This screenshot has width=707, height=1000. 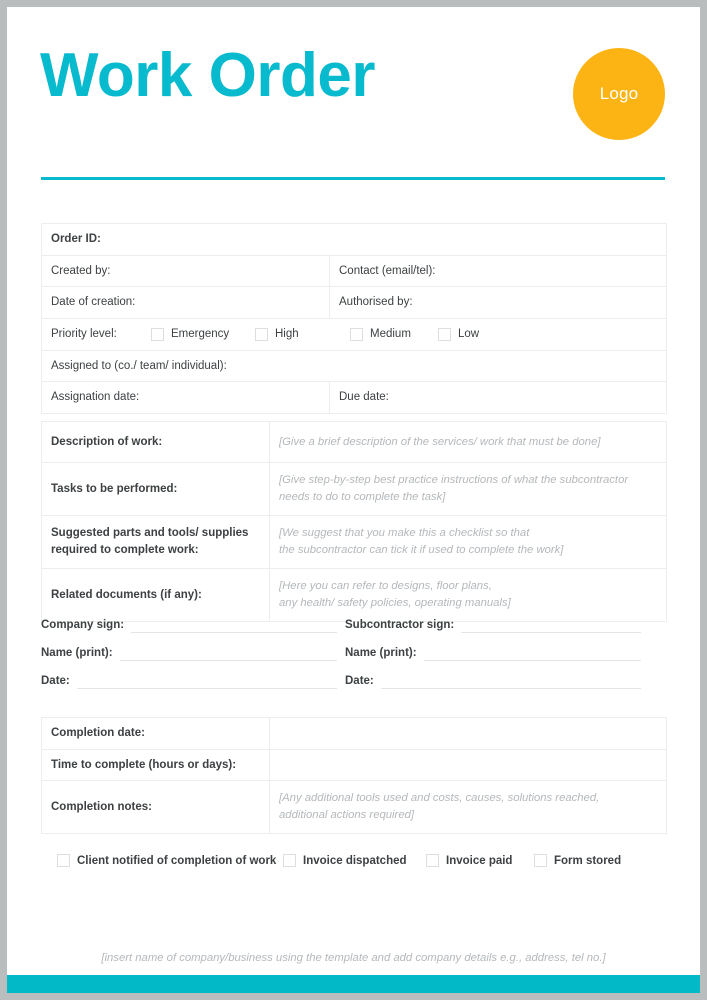 I want to click on cell-time-to-complete-label: Time to complete (hours or days):, so click(x=155, y=765).